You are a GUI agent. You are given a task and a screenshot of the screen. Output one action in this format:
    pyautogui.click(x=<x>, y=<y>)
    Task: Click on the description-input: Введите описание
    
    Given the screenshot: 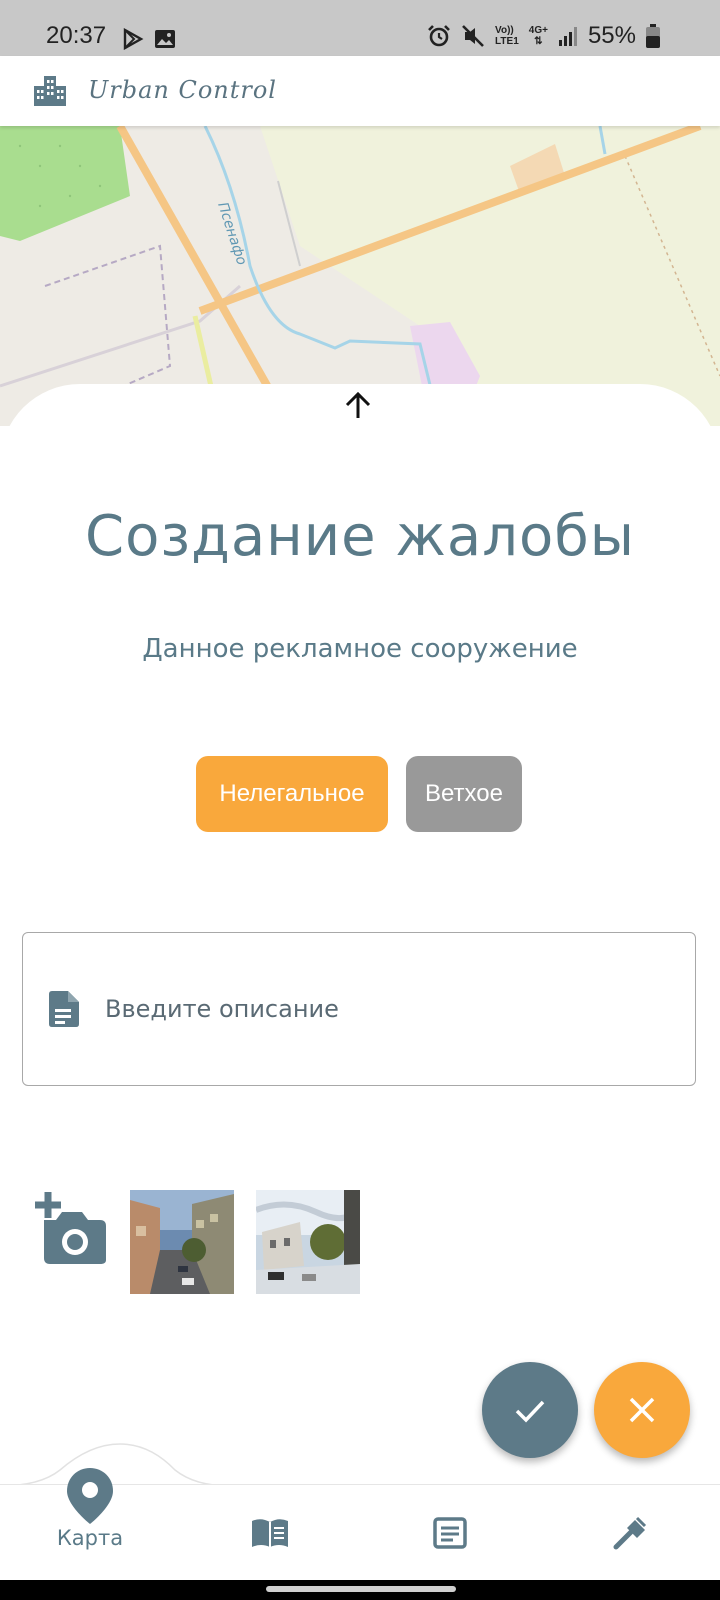 What is the action you would take?
    pyautogui.click(x=359, y=1009)
    